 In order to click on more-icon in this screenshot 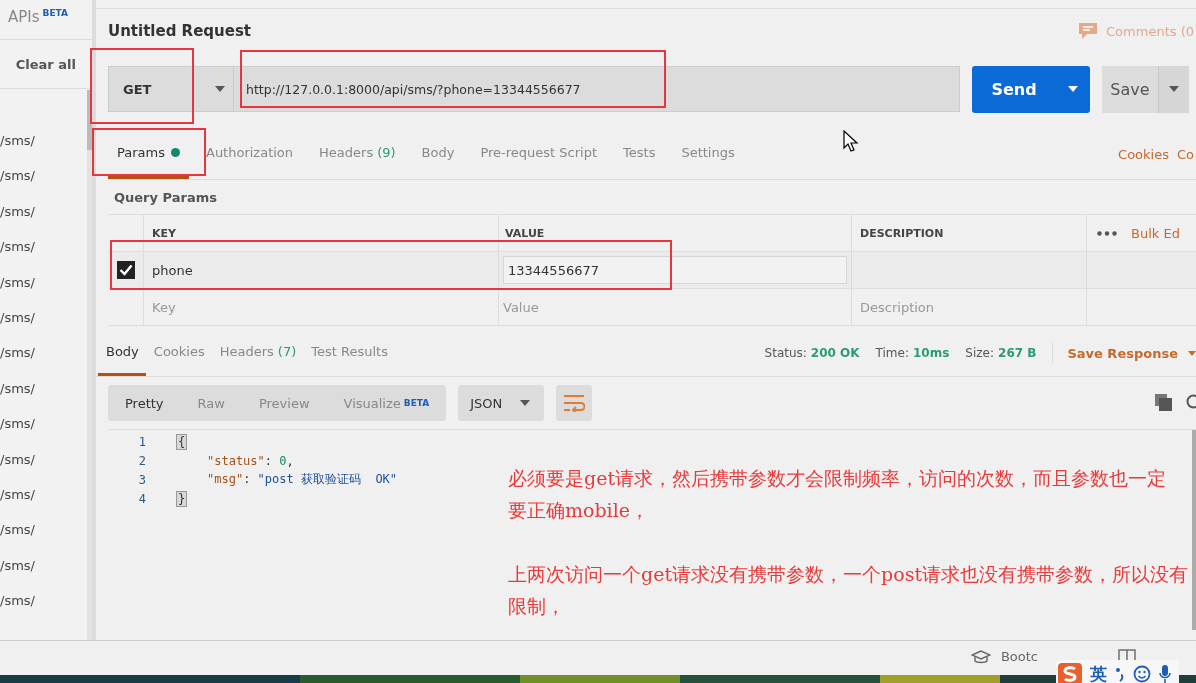, I will do `click(1107, 233)`.